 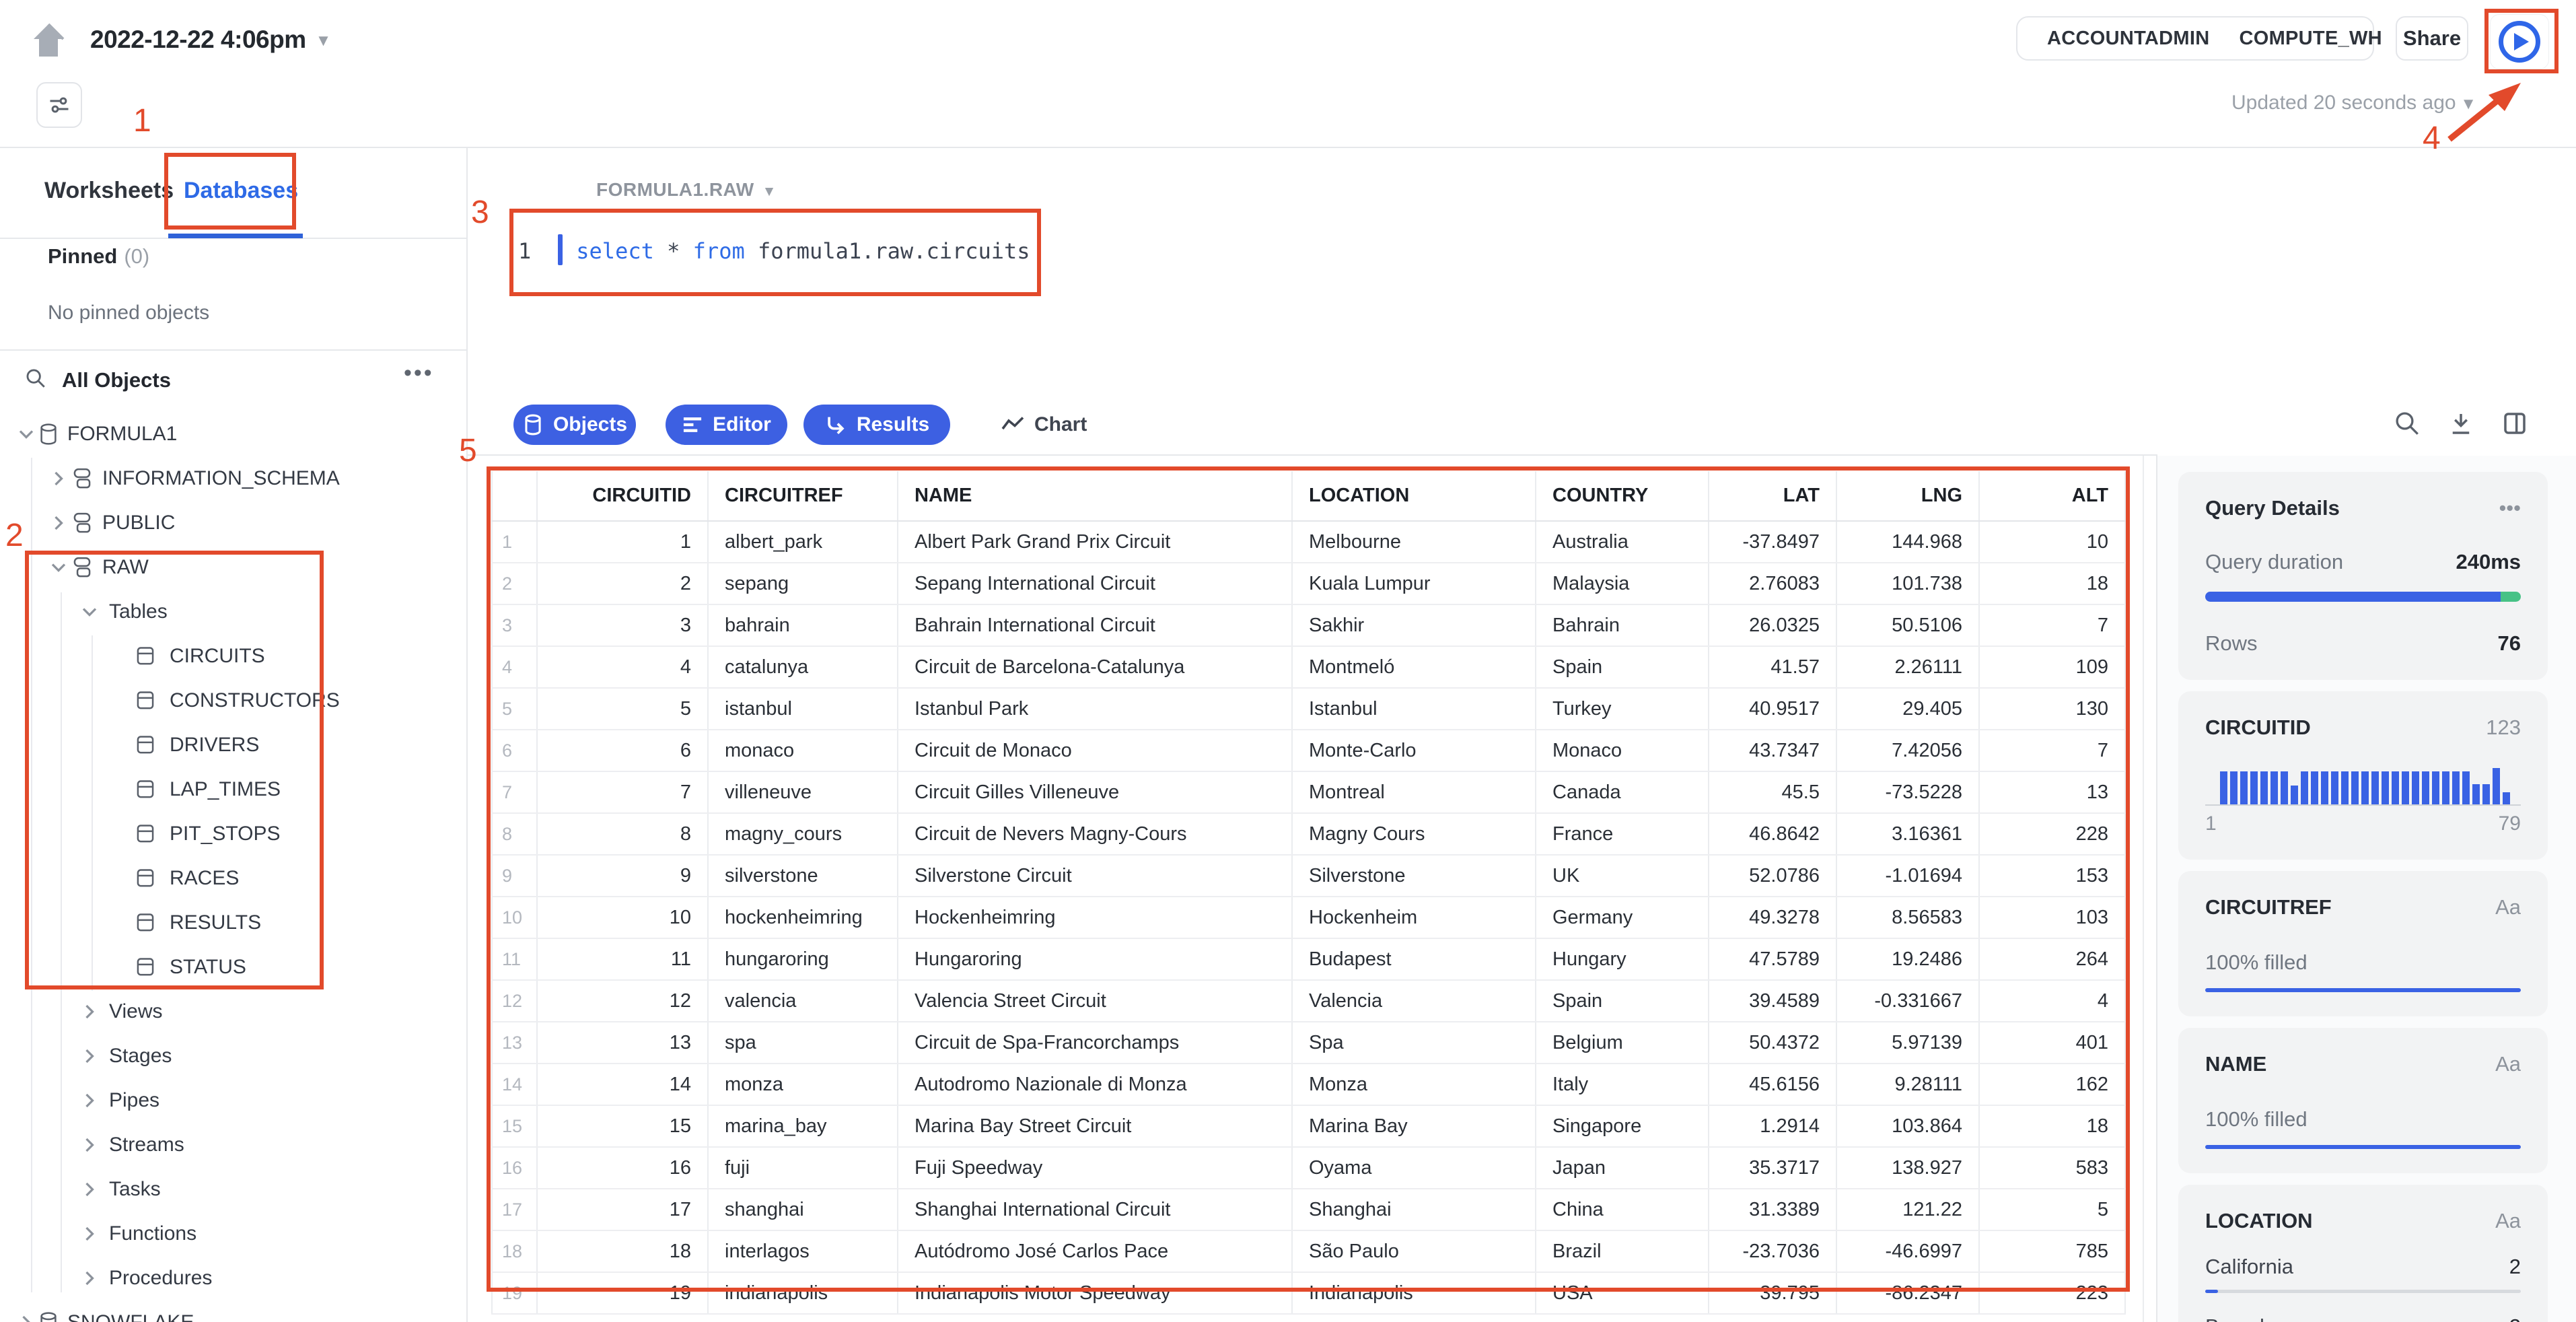 What do you see at coordinates (1622, 1210) in the screenshot?
I see `cell-country: China` at bounding box center [1622, 1210].